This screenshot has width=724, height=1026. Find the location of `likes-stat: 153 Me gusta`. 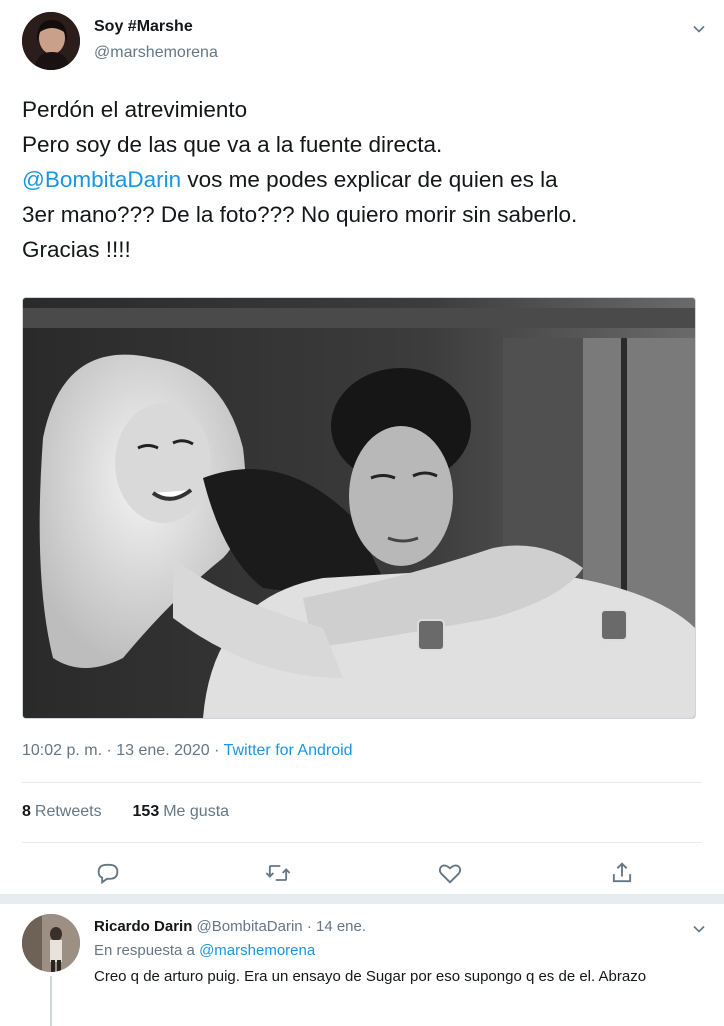

likes-stat: 153 Me gusta is located at coordinates (181, 811).